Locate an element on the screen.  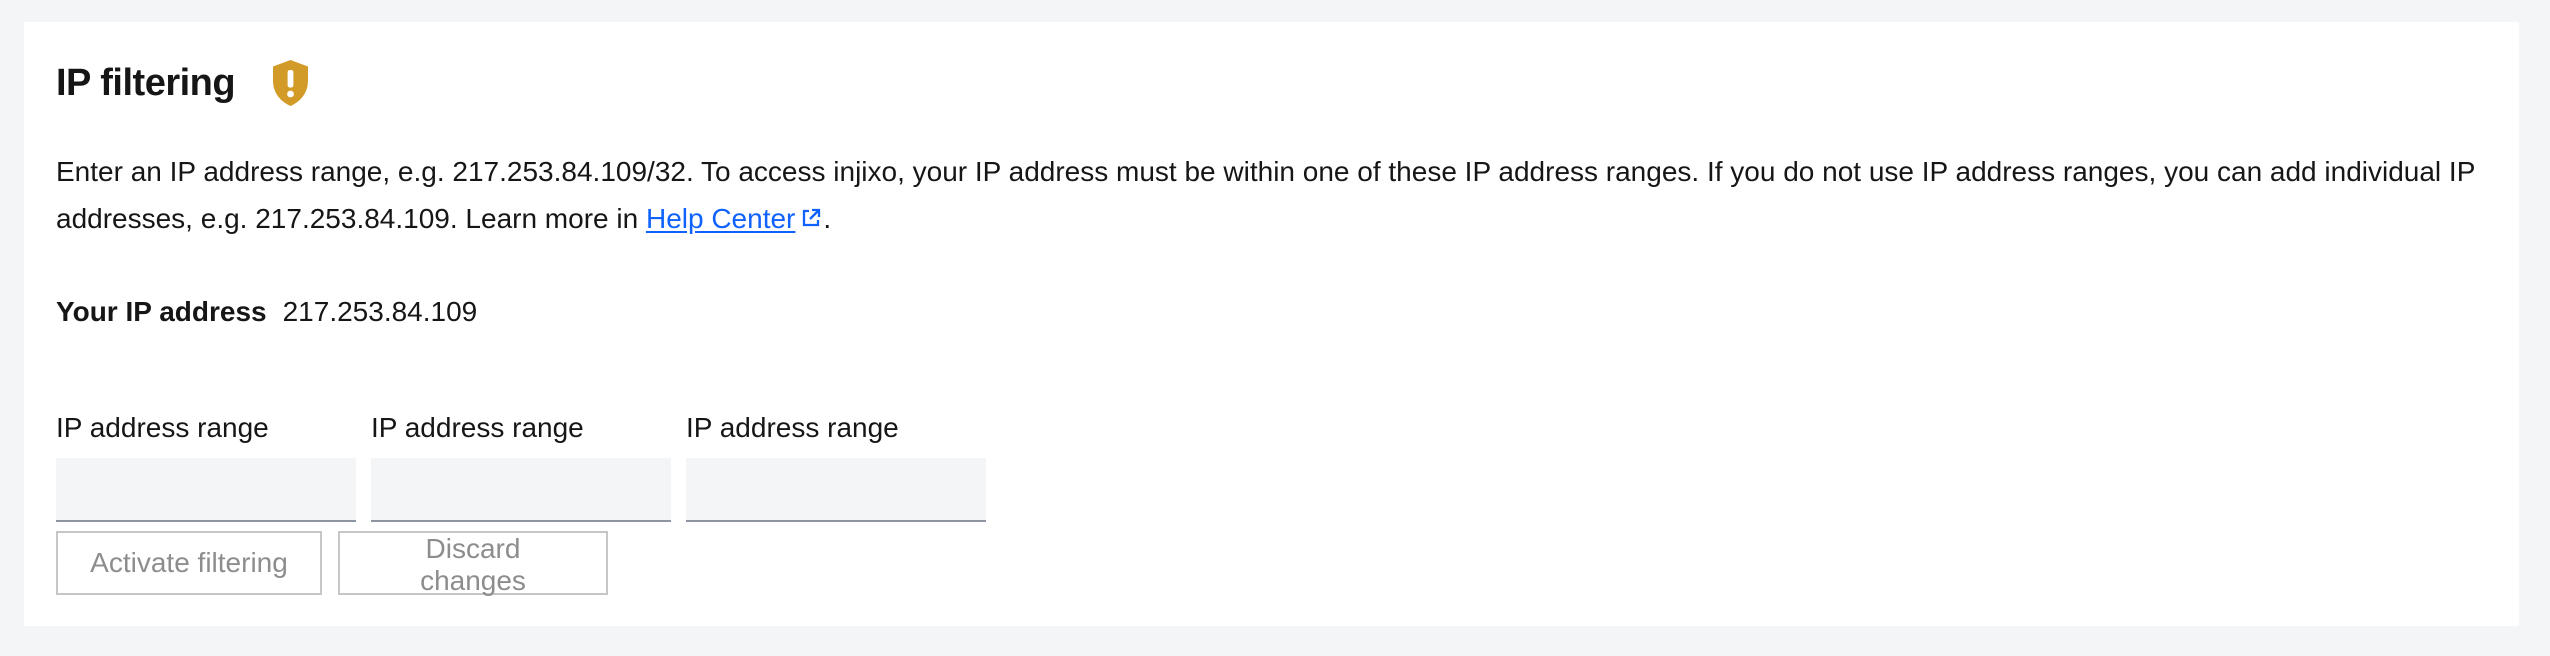
your-ip-address-value: 217.253.84.109 is located at coordinates (380, 311).